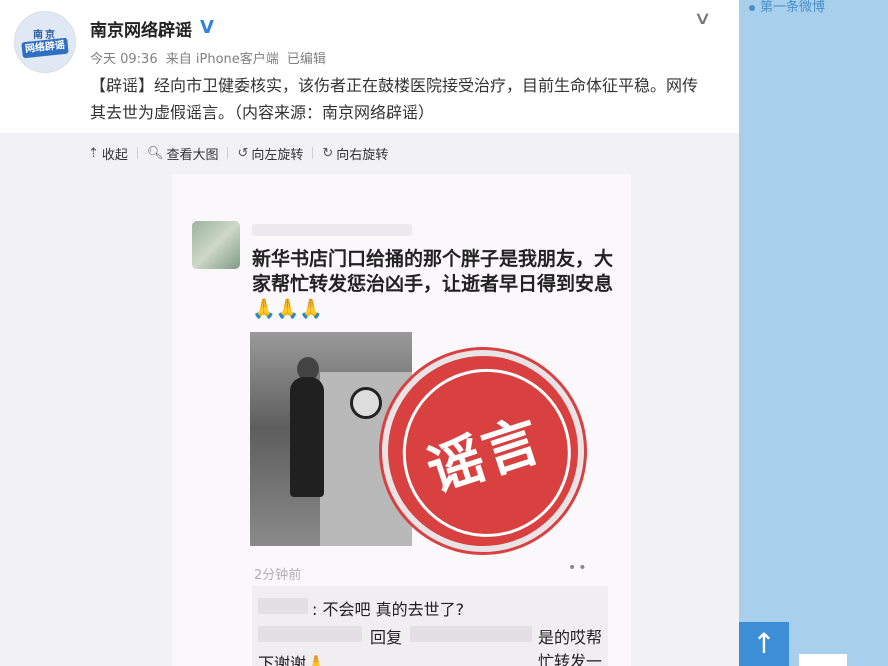 This screenshot has width=888, height=666. Describe the element at coordinates (141, 28) in the screenshot. I see `account-name: 南京网络辟谣` at that location.